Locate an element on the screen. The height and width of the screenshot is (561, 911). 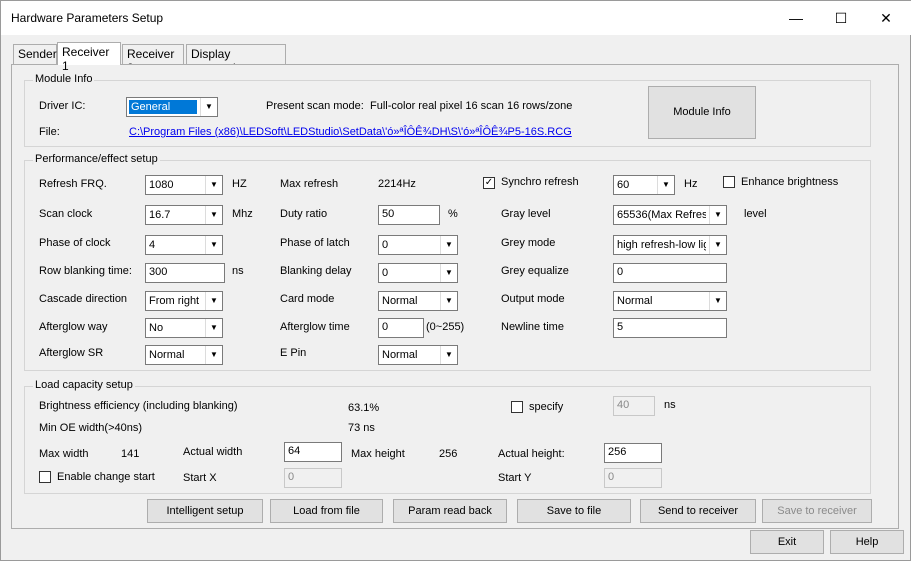
newline-time-input: 5 is located at coordinates (670, 328).